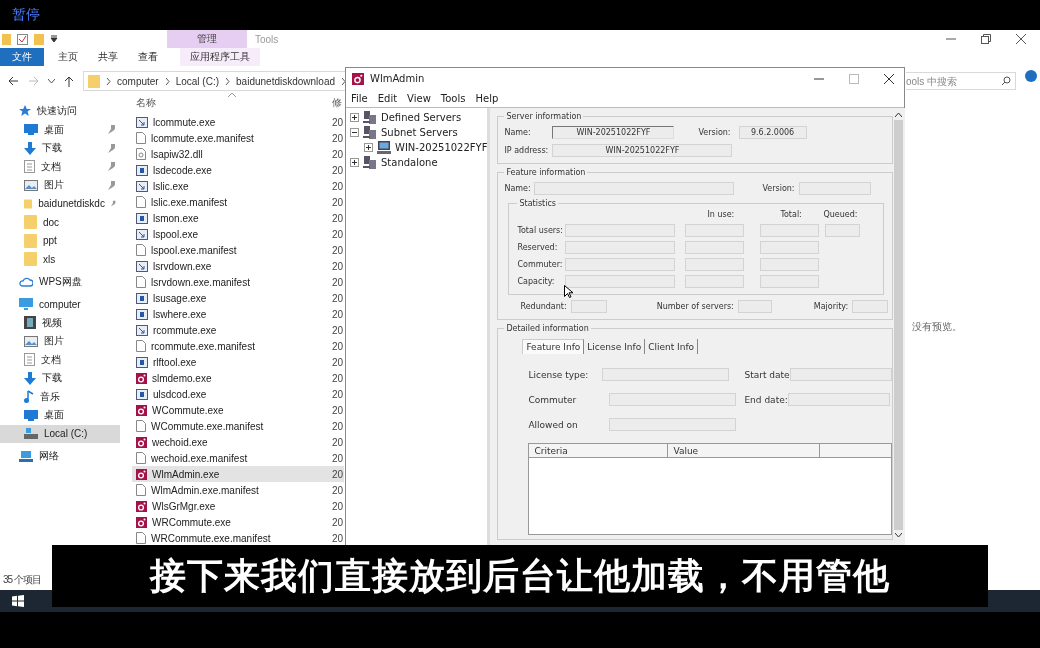 This screenshot has width=1040, height=648. I want to click on file-row: WlmAdmin.exe.manifest 20, so click(238, 490).